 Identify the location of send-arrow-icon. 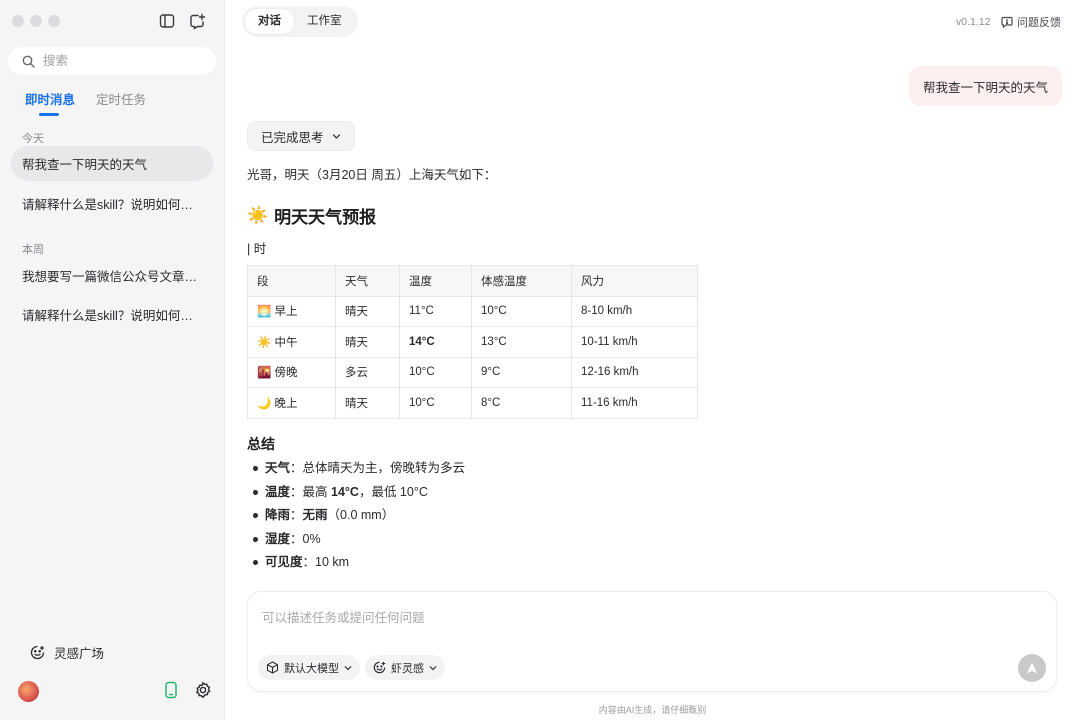
(1032, 668).